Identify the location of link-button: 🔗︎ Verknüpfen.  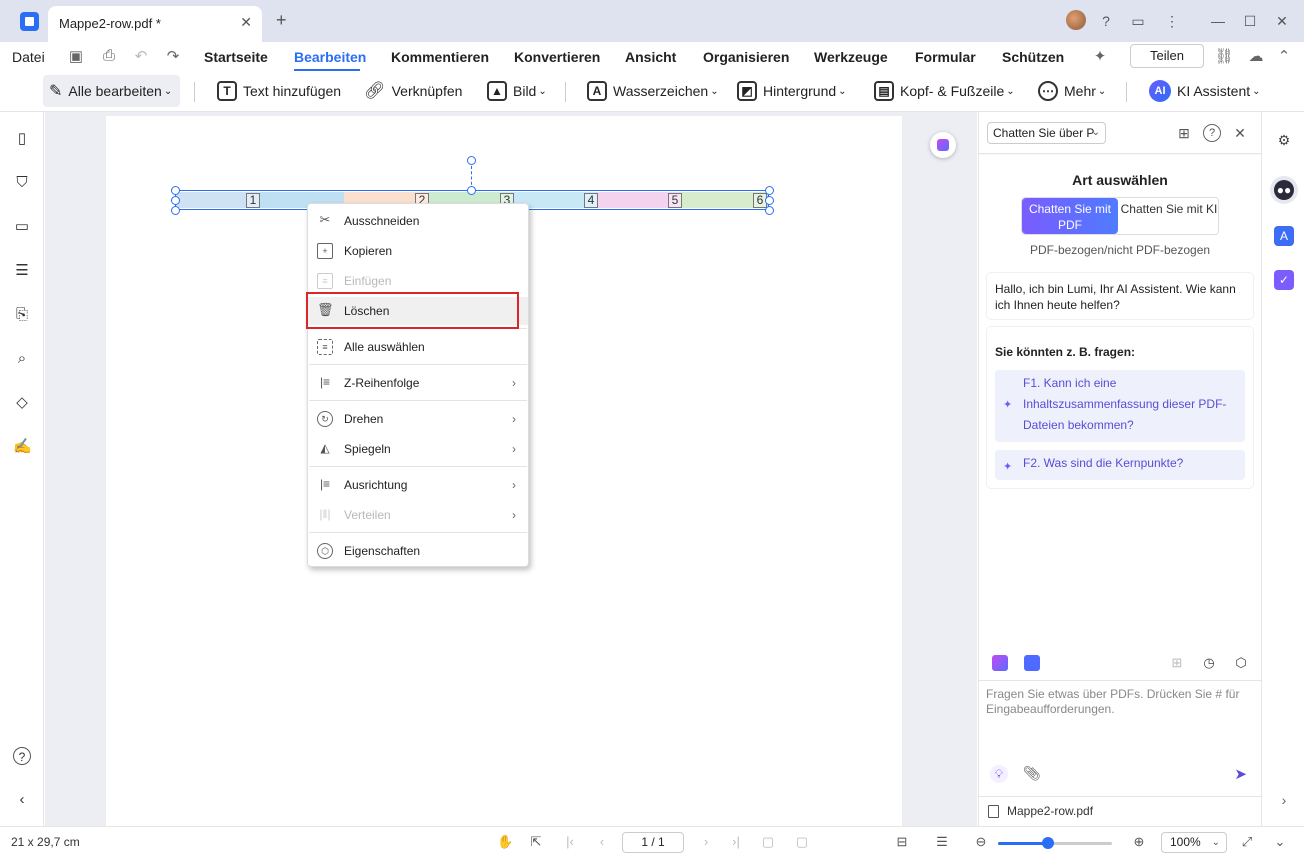
(413, 91).